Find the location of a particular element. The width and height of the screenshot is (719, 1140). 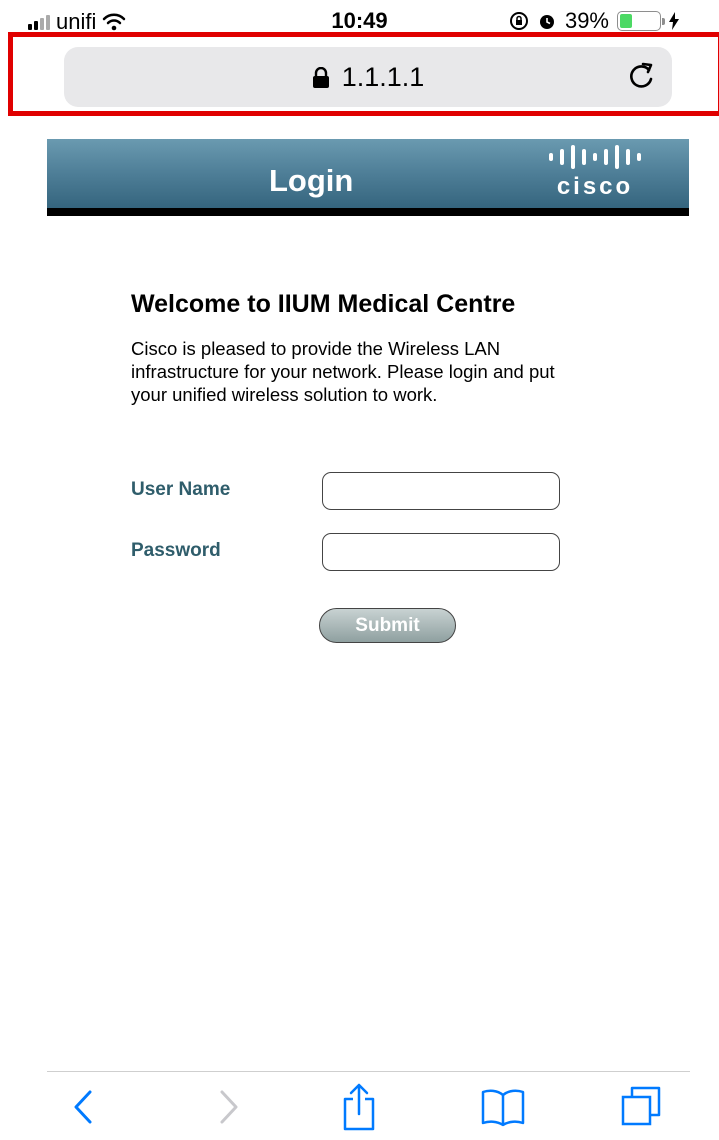

forward-icon is located at coordinates (229, 1107).